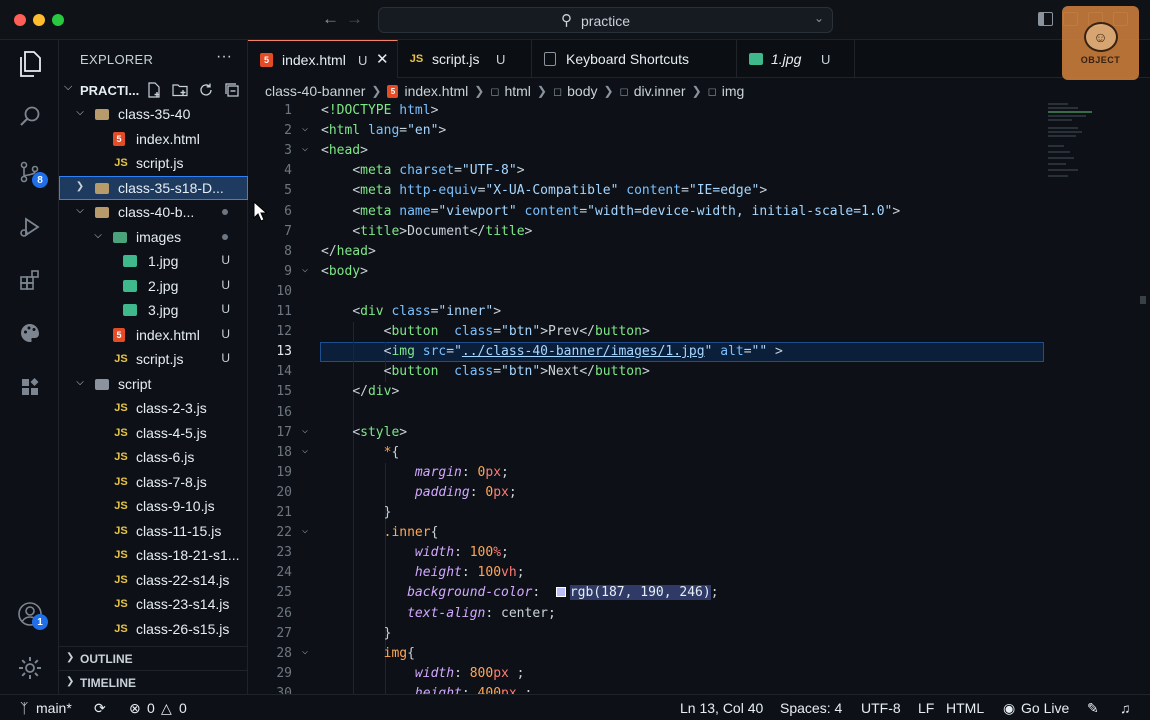  I want to click on feedback-icon: ✎, so click(1093, 708).